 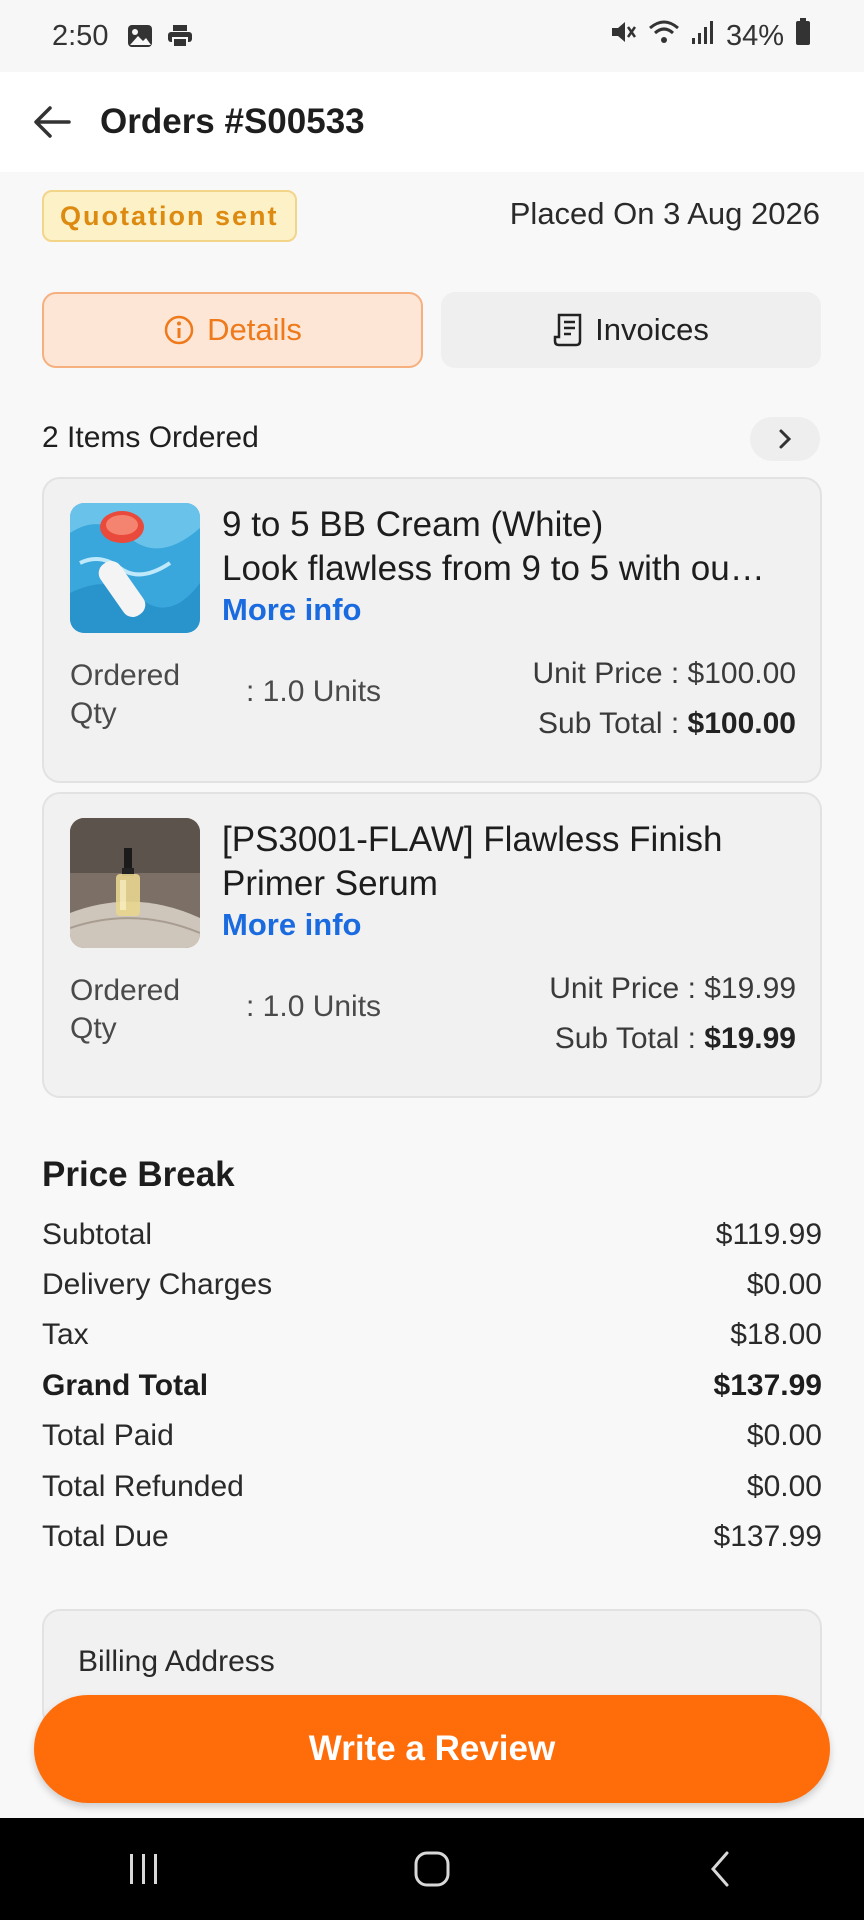 What do you see at coordinates (254, 329) in the screenshot?
I see `tab-details-label: Details` at bounding box center [254, 329].